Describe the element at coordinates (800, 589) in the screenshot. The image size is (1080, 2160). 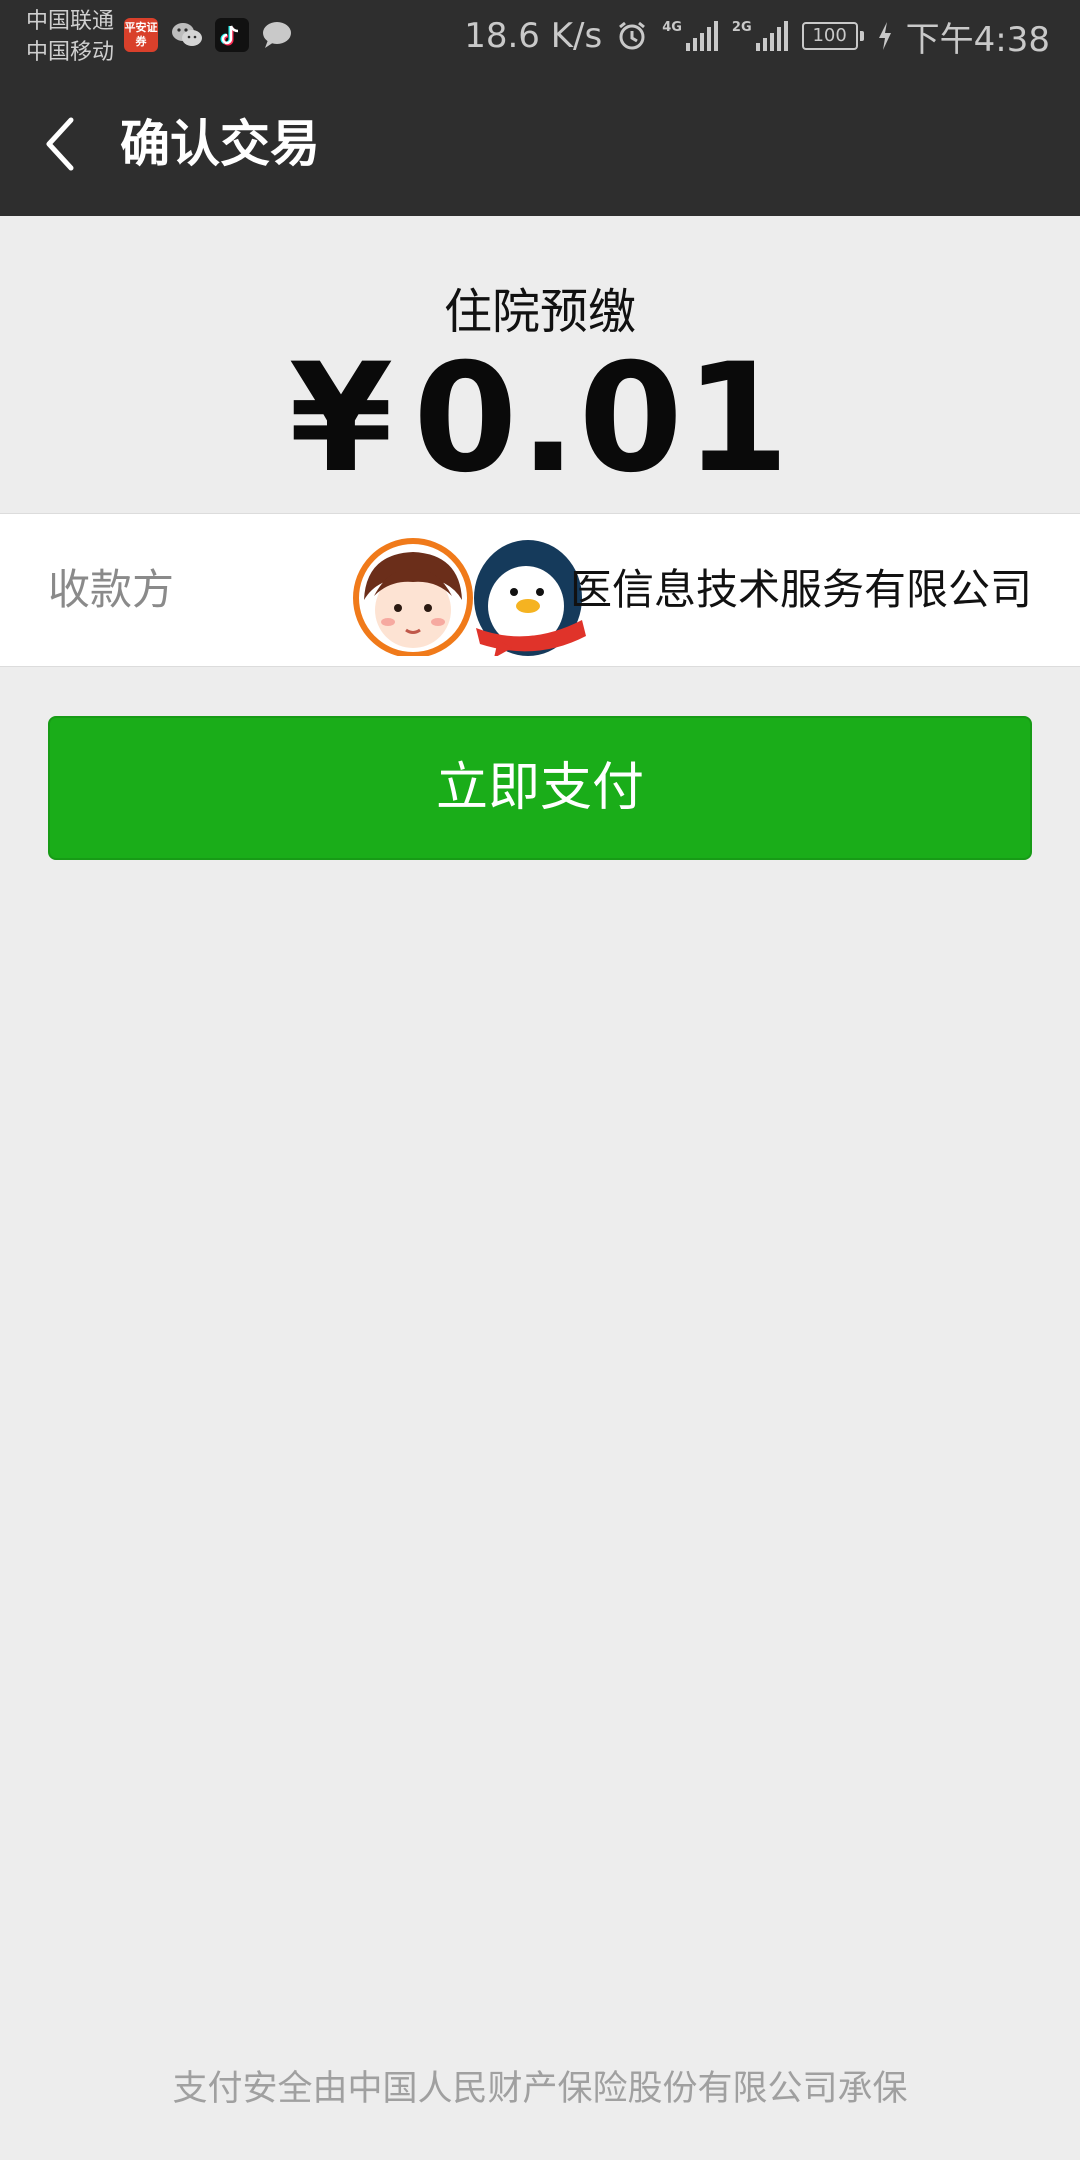
I see `payee-name: 医信息技术服务有限公司` at that location.